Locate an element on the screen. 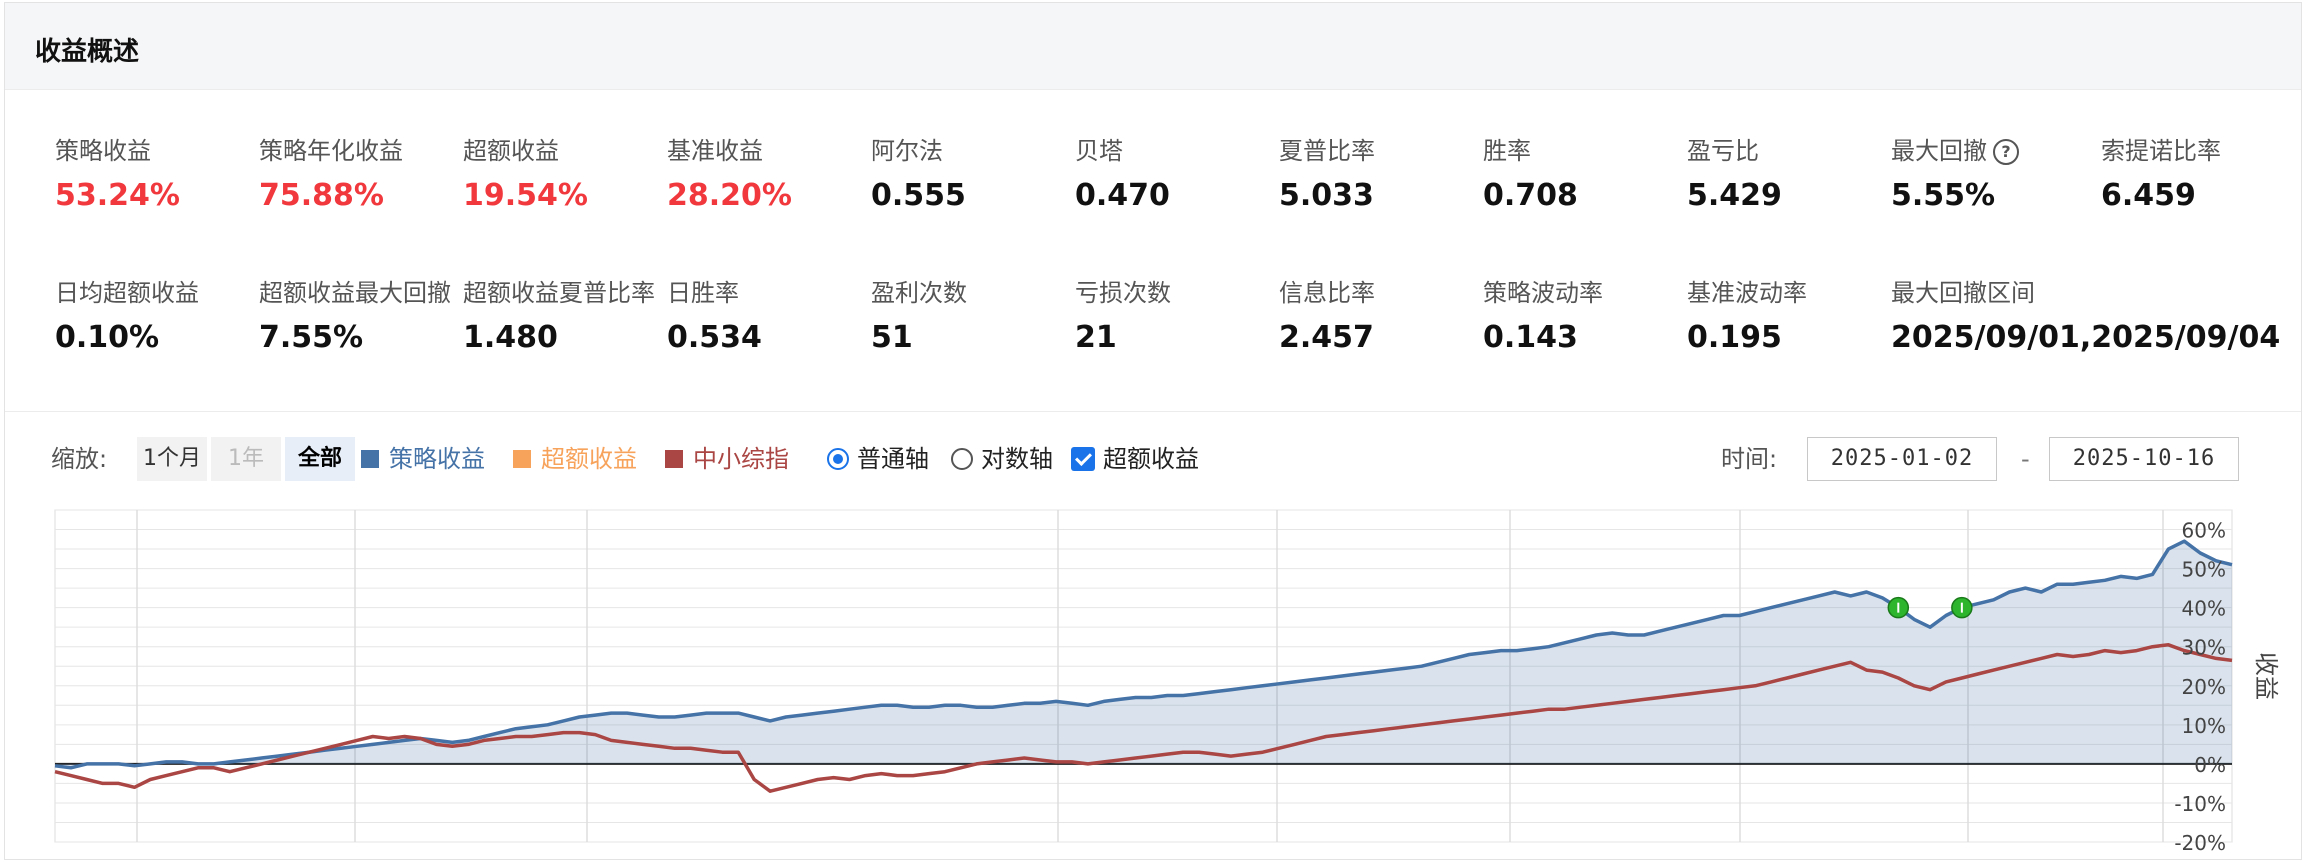 This screenshot has height=862, width=2304. y-tick-label: -20% is located at coordinates (2200, 843).